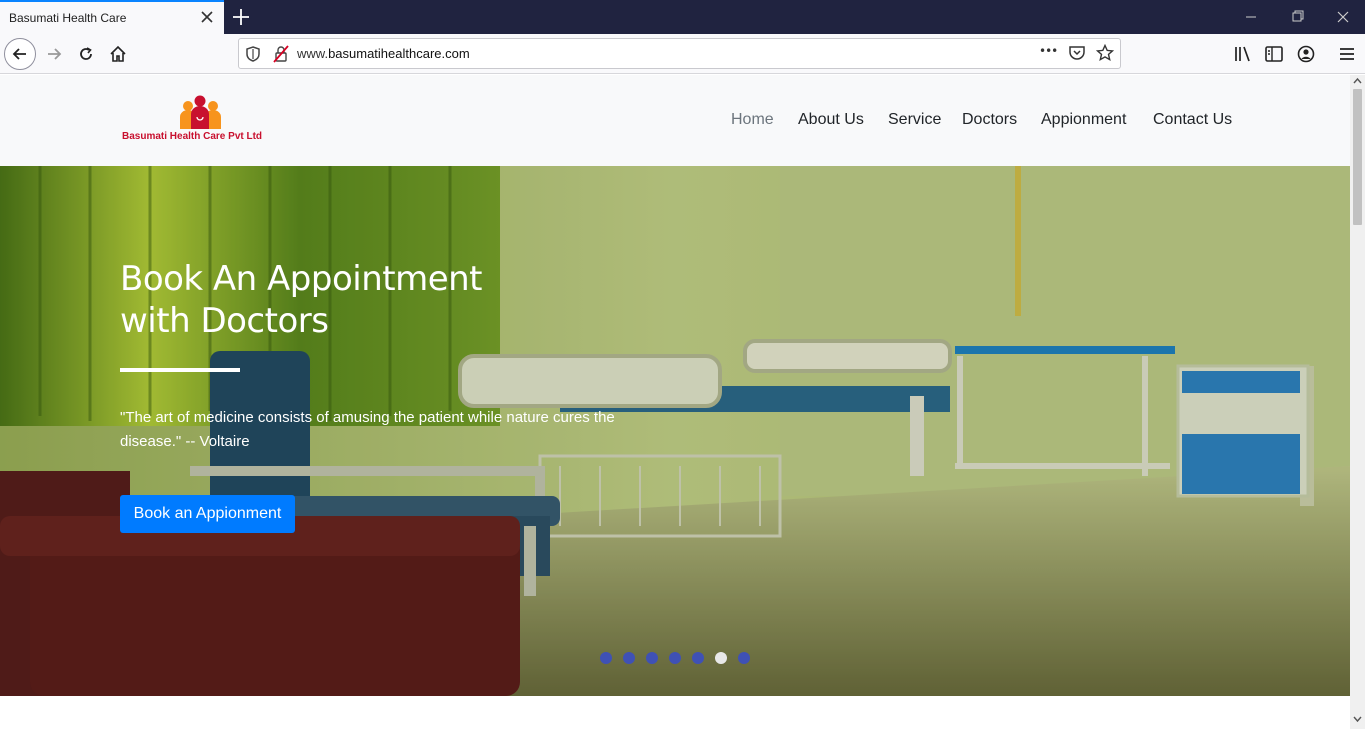 The height and width of the screenshot is (729, 1365). I want to click on library-icon, so click(1243, 54).